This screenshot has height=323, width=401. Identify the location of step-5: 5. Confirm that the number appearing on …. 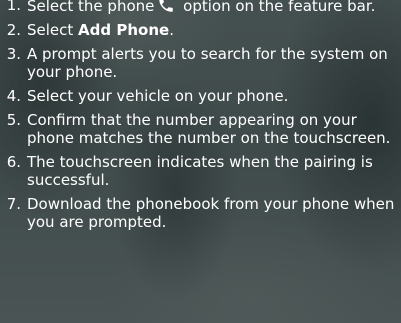
(200, 129).